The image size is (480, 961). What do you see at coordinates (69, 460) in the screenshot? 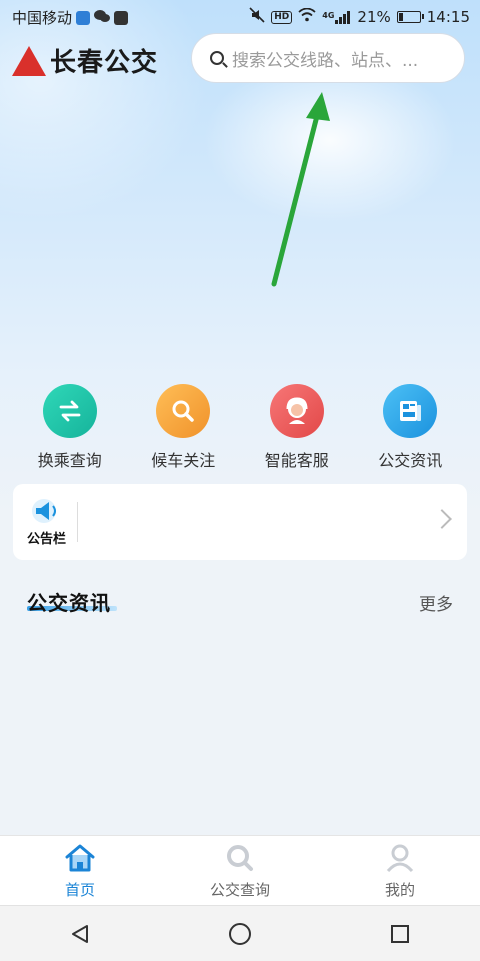
I see `quick-action-label: 换乘查询` at bounding box center [69, 460].